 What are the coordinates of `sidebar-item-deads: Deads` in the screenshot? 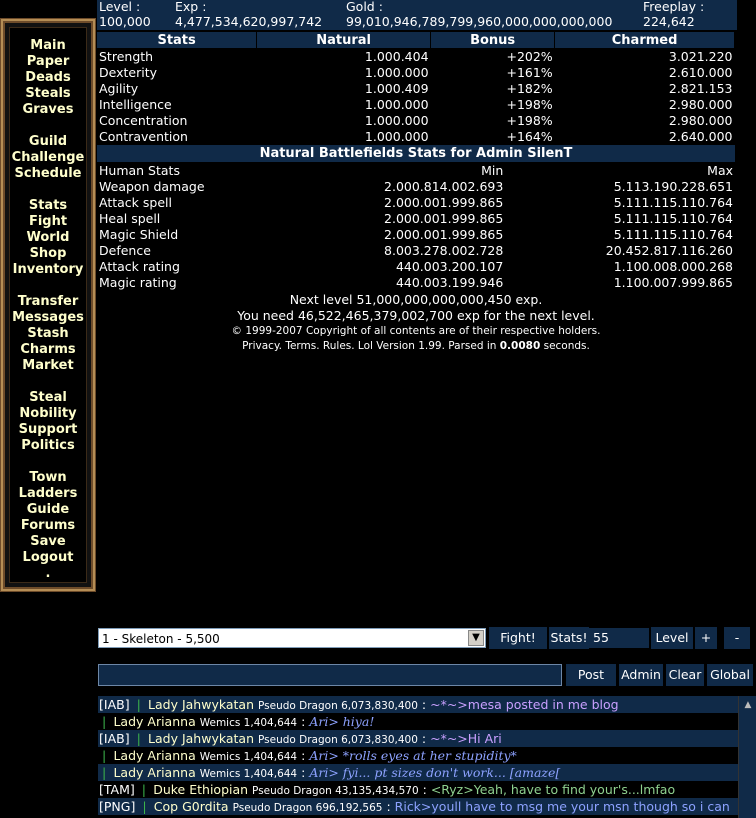 It's located at (48, 78).